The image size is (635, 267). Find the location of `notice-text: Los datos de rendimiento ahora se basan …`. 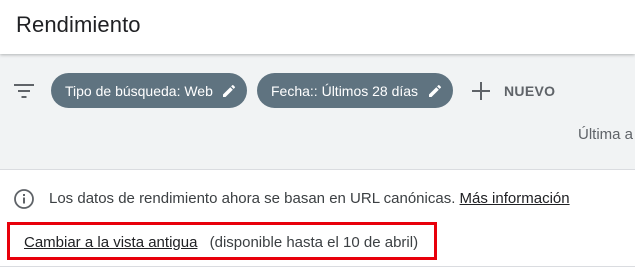

notice-text: Los datos de rendimiento ahora se basan … is located at coordinates (252, 198).